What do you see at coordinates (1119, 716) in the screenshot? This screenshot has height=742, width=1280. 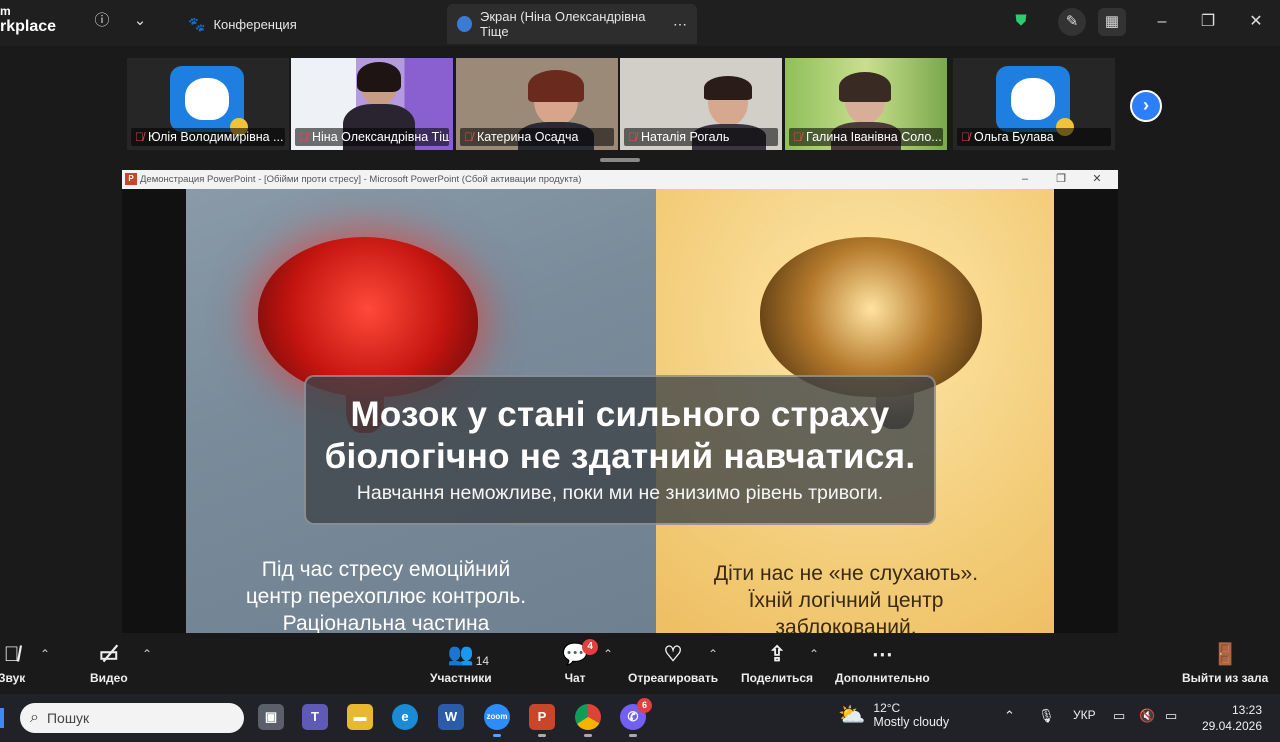 I see `network-icon: ▭` at bounding box center [1119, 716].